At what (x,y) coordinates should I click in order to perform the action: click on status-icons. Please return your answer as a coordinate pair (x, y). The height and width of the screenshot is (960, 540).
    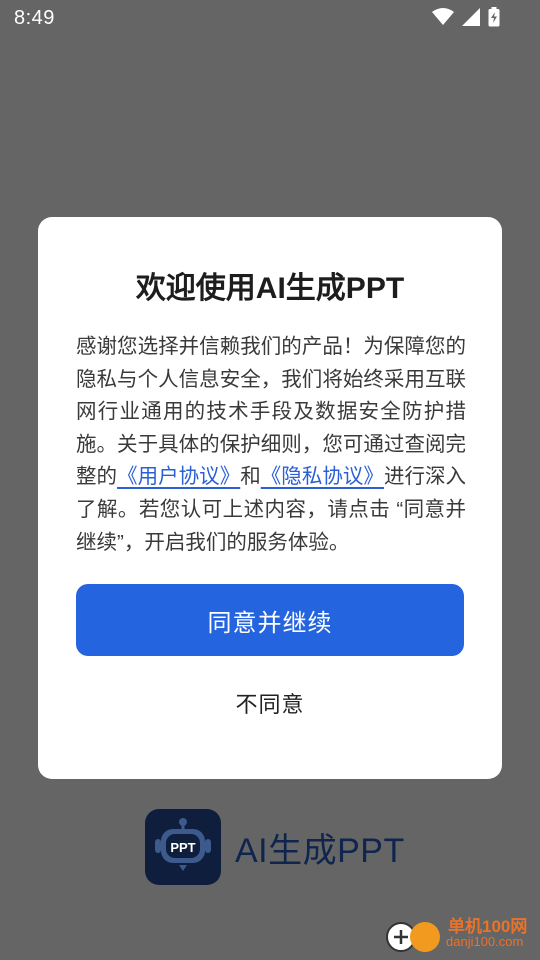
    Looking at the image, I should click on (466, 17).